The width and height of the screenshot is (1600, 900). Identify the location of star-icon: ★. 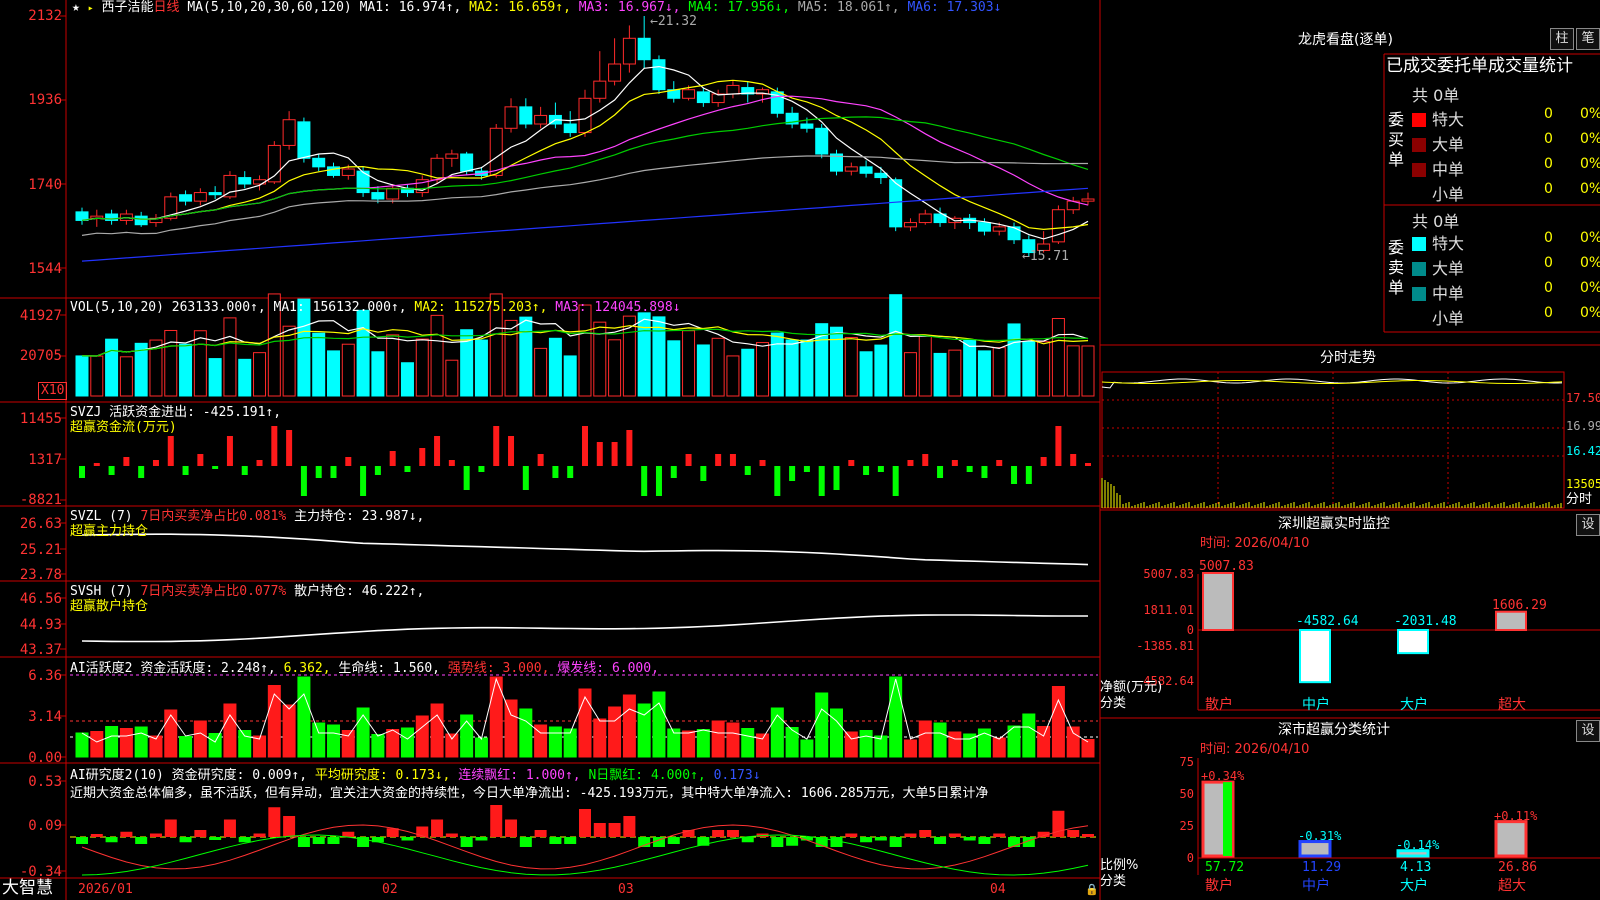
(76, 7).